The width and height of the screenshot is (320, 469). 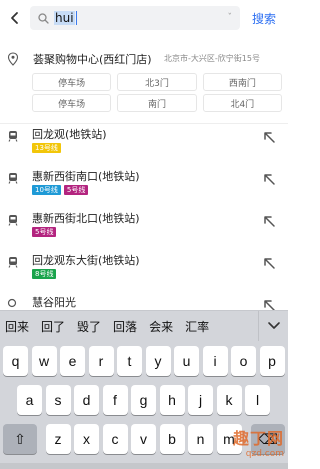 I want to click on key-u: u, so click(x=186, y=361).